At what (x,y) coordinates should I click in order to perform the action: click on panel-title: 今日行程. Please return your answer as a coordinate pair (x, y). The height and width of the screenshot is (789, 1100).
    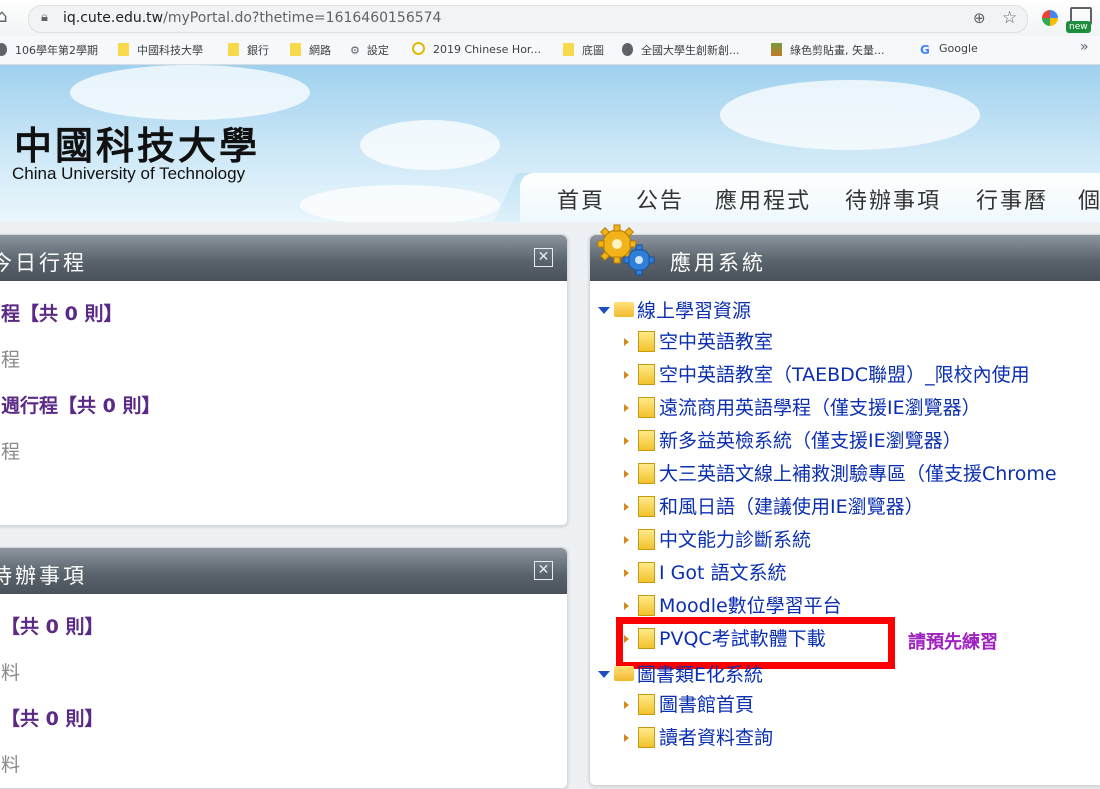
    Looking at the image, I should click on (43, 263).